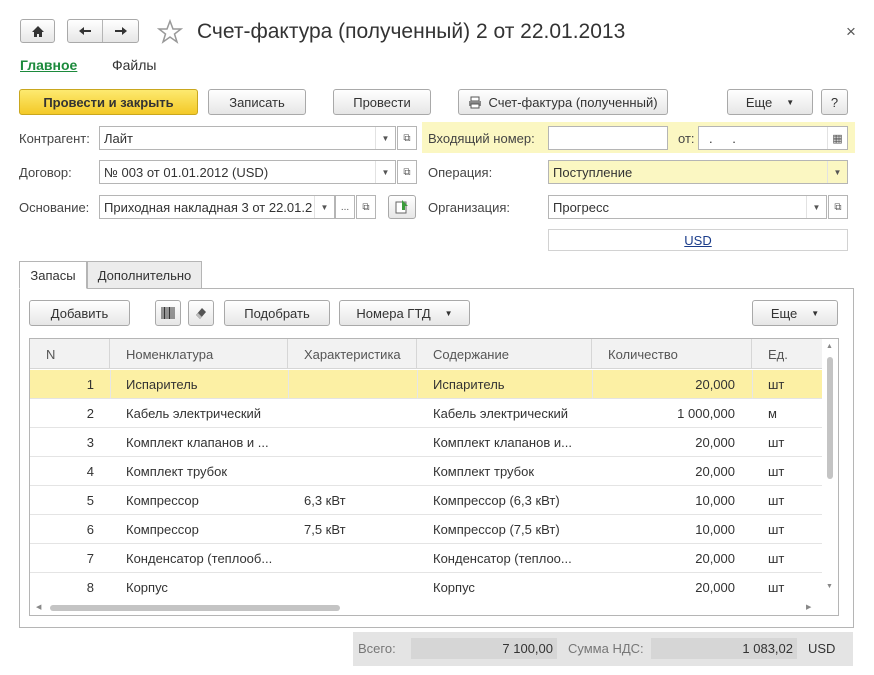 Image resolution: width=874 pixels, height=675 pixels. What do you see at coordinates (206, 471) in the screenshot?
I see `cell-item: Комплект трубок` at bounding box center [206, 471].